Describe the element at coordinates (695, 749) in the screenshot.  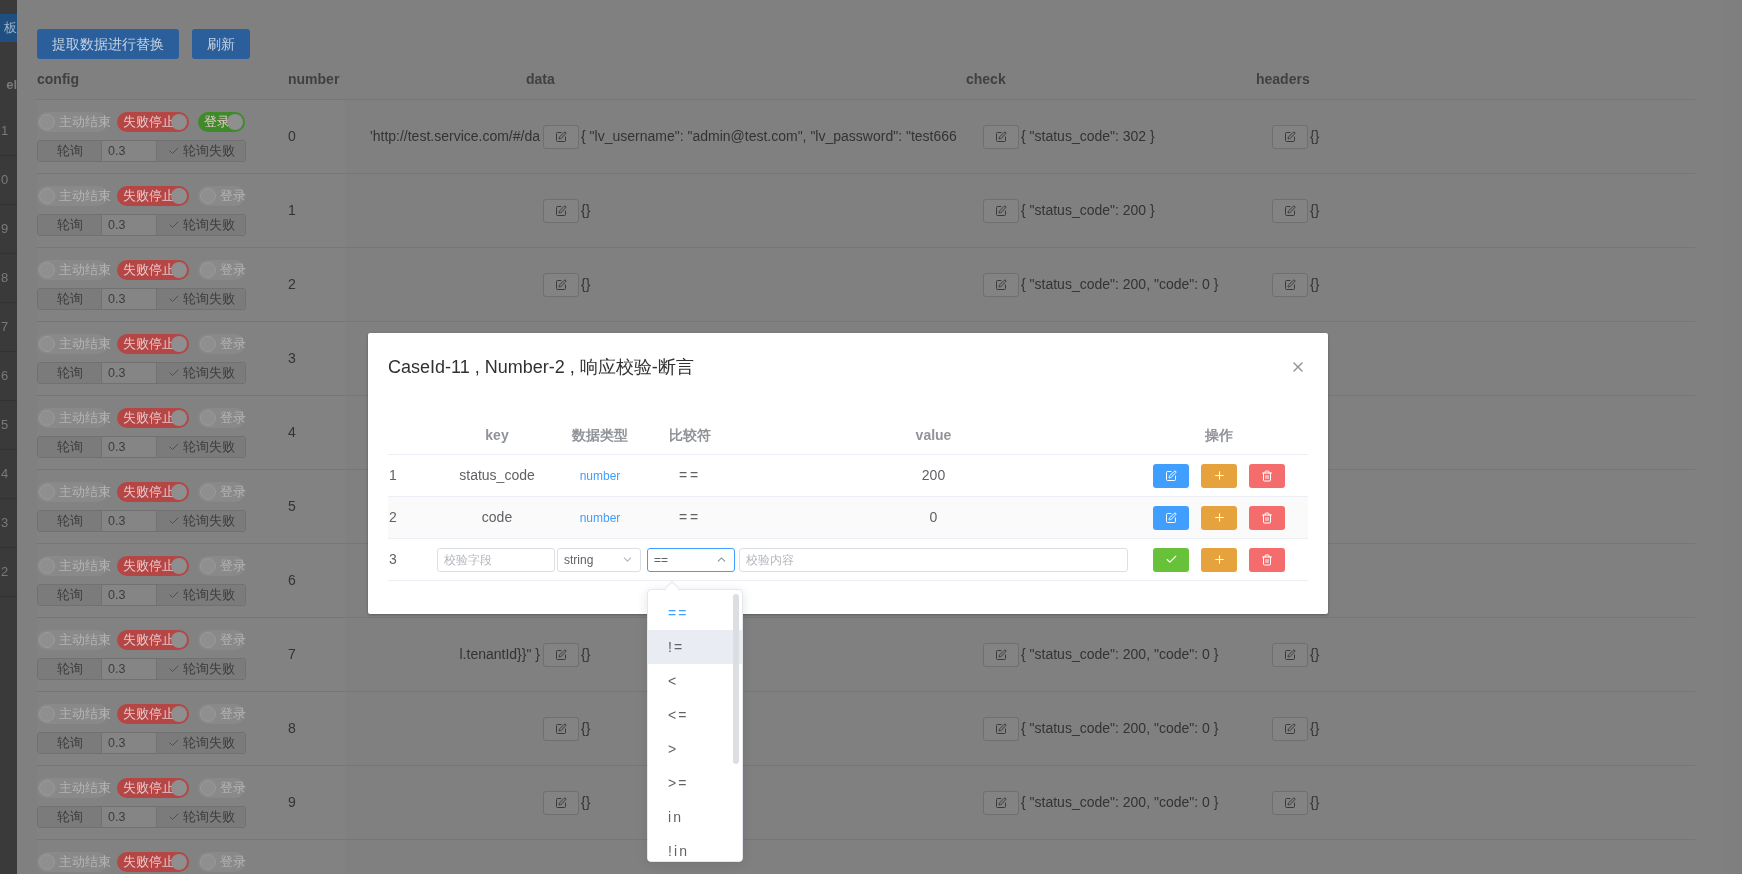
I see `operator-option: >` at that location.